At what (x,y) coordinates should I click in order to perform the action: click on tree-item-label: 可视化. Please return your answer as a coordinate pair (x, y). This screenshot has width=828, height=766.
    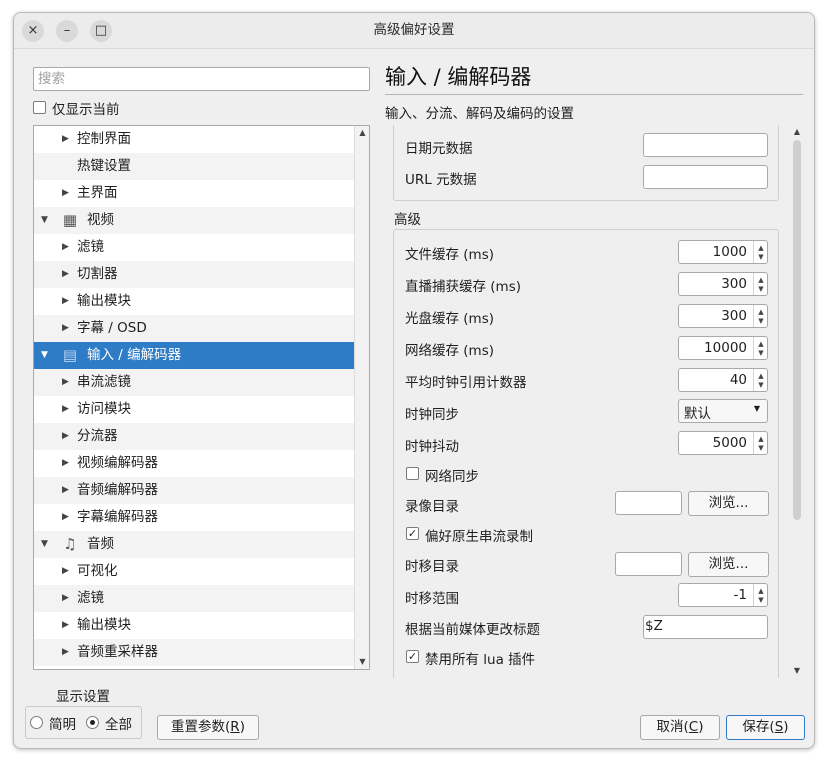
    Looking at the image, I should click on (97, 571).